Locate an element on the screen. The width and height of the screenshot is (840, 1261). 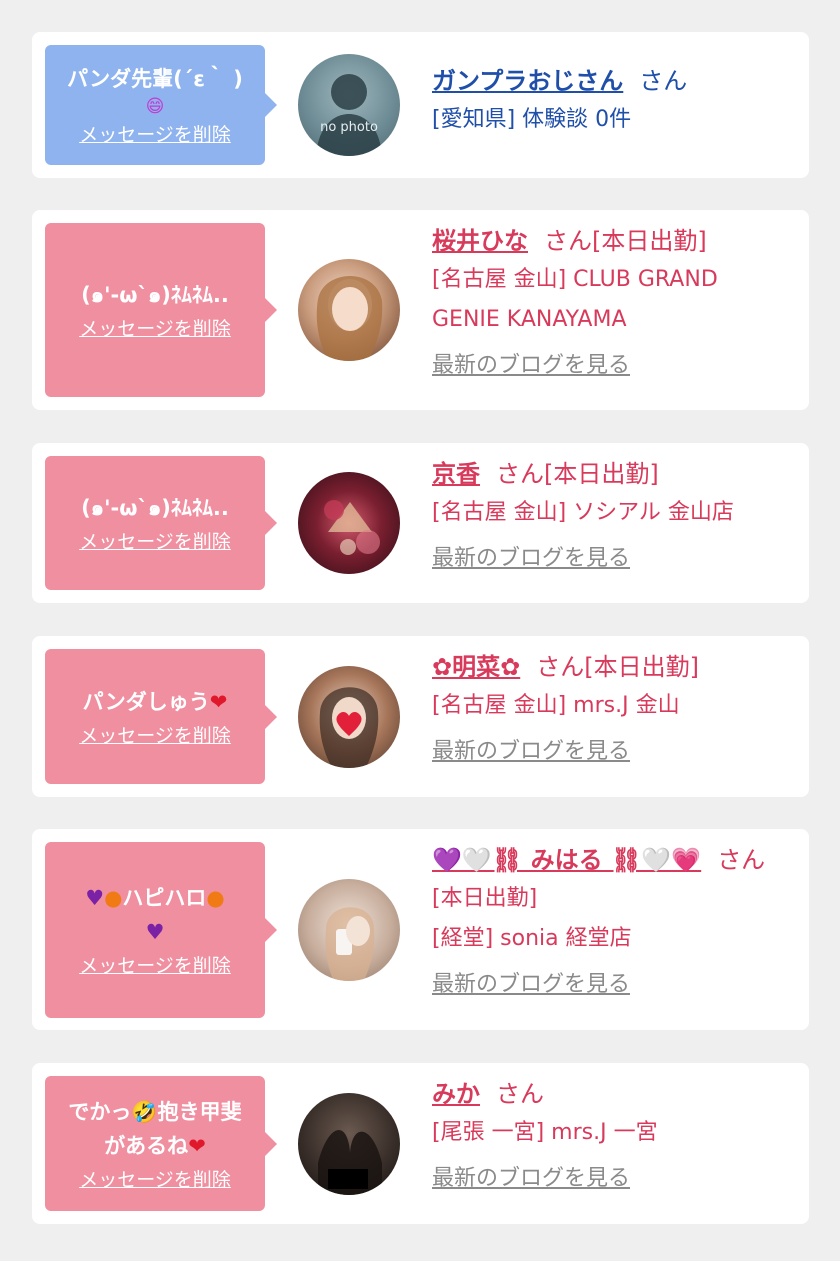
message-bubble: パンダしゅう❤ メッセージを削除 is located at coordinates (161, 716).